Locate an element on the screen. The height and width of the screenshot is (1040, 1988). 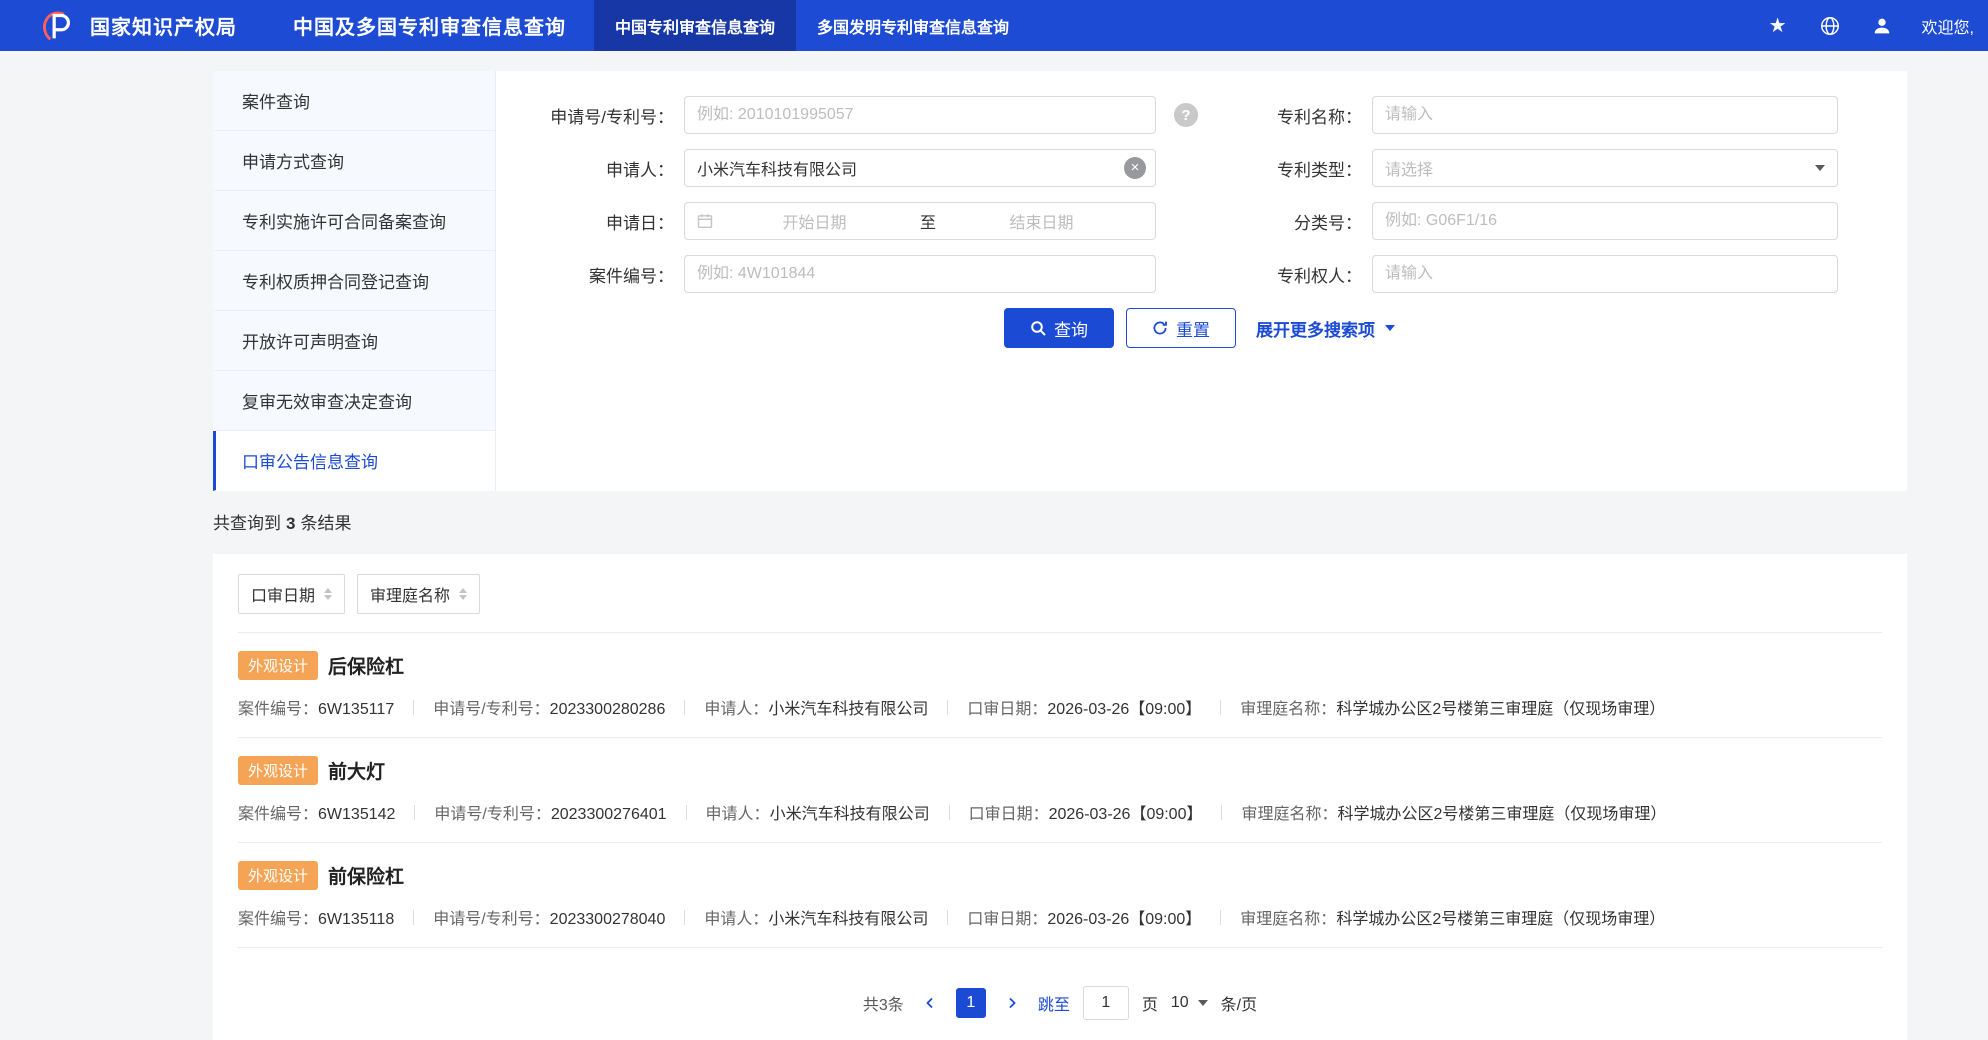
start-date-placeholder: 开始日期 is located at coordinates (814, 221).